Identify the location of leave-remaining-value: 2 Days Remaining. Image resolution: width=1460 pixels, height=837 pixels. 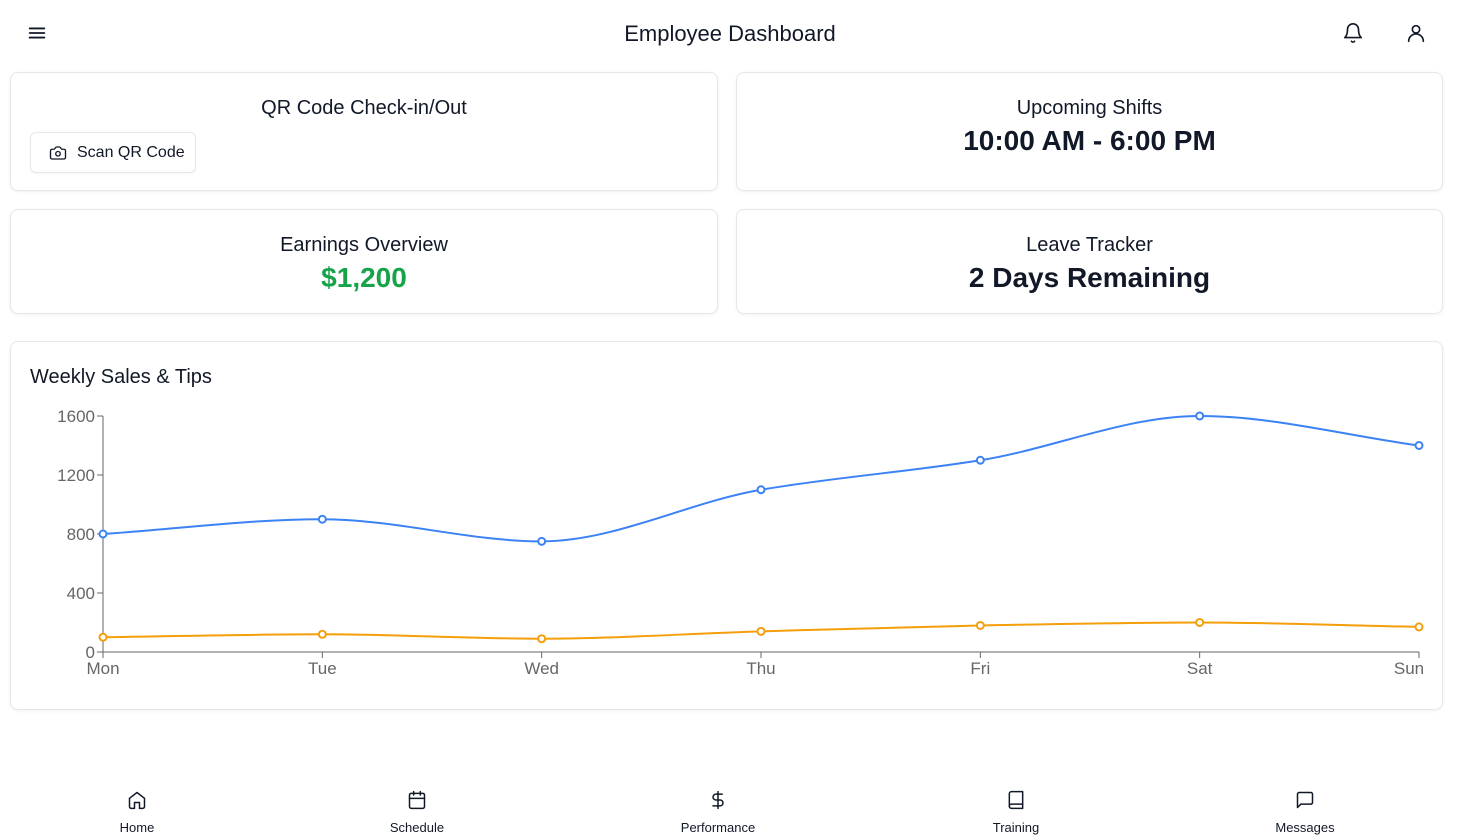
(1089, 277).